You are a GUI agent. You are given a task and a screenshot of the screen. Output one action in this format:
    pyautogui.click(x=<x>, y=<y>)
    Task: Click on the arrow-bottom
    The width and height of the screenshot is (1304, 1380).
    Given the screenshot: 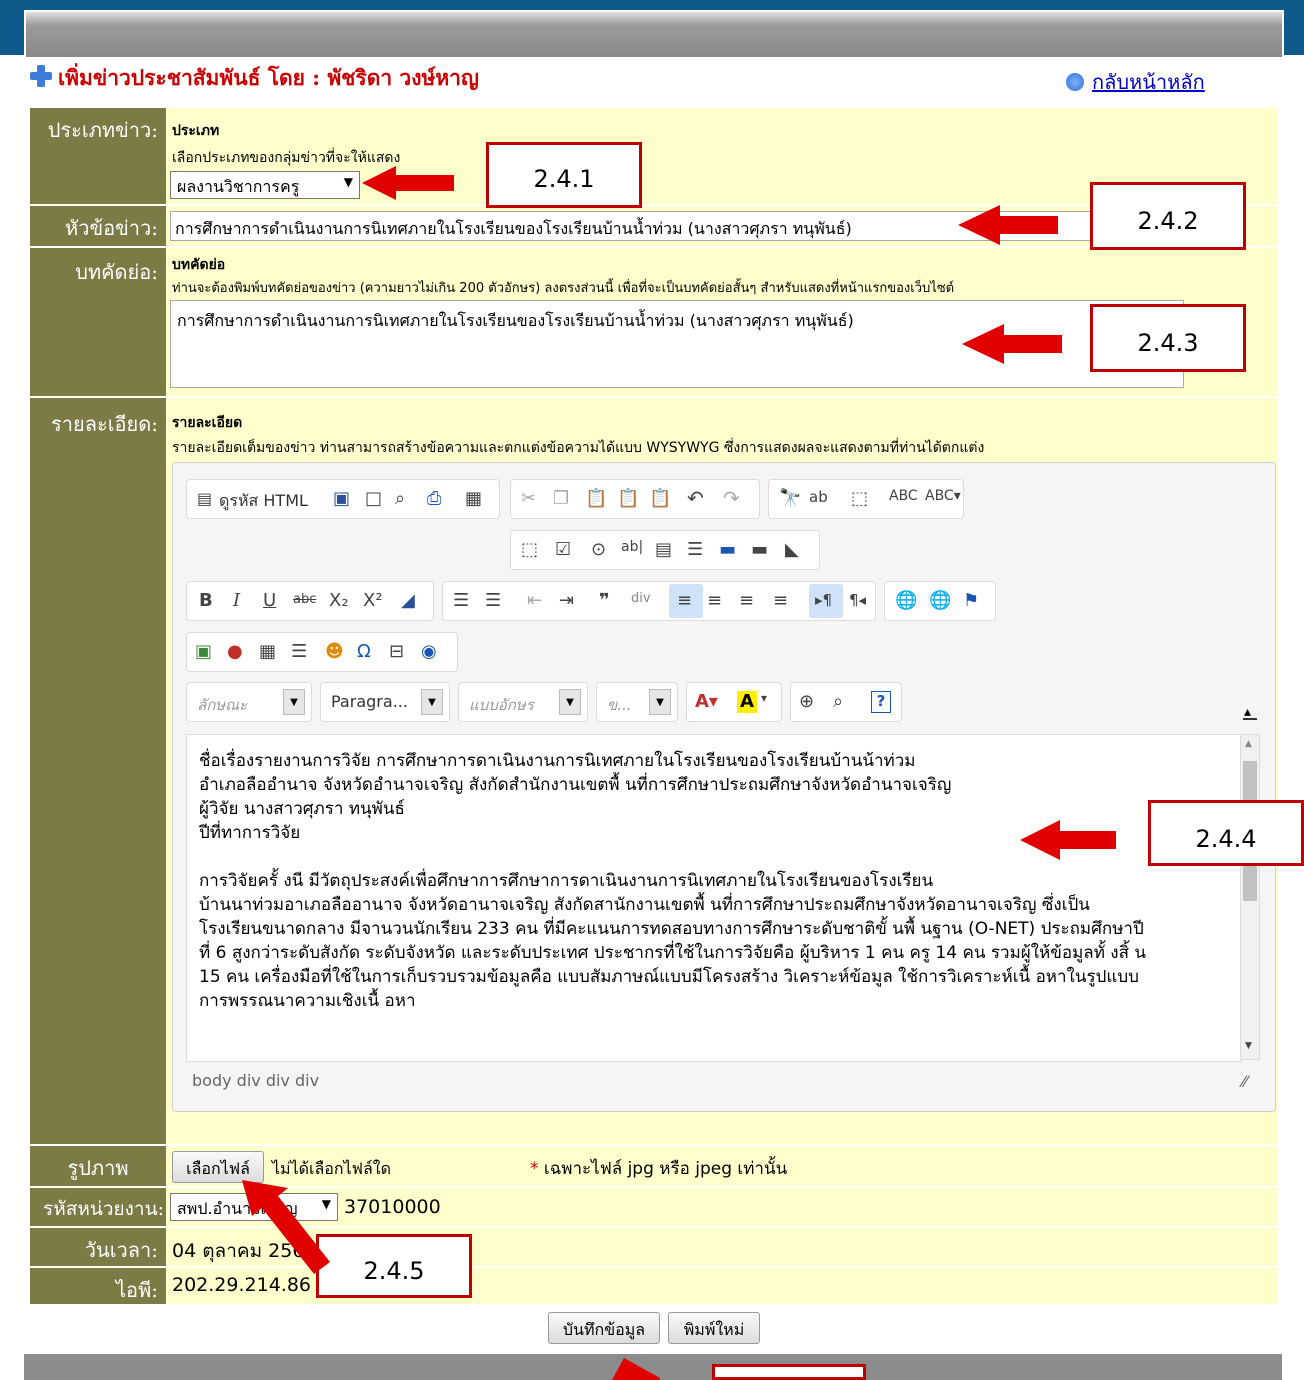 What is the action you would take?
    pyautogui.click(x=636, y=1369)
    